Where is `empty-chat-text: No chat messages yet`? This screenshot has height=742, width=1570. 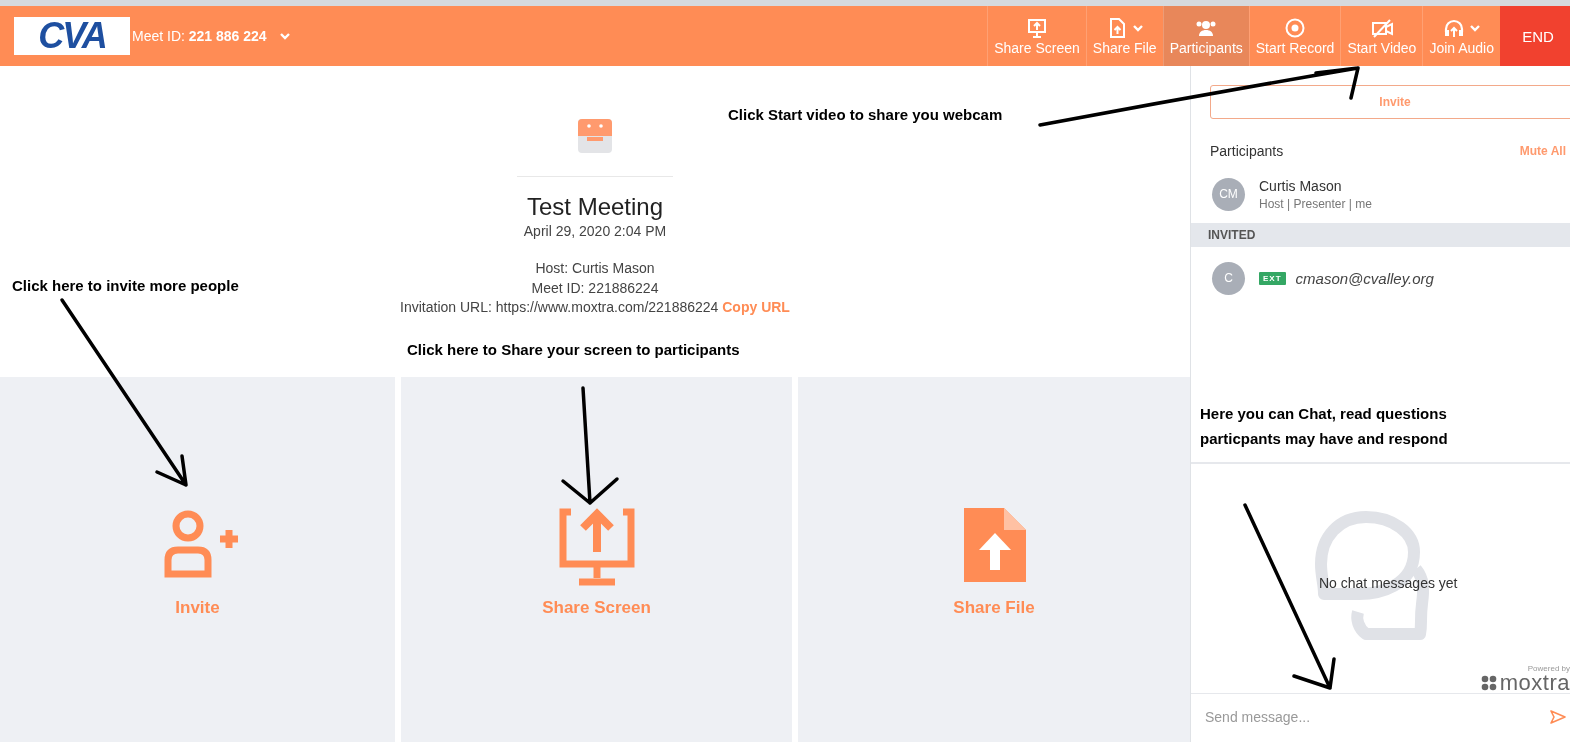 empty-chat-text: No chat messages yet is located at coordinates (1388, 583).